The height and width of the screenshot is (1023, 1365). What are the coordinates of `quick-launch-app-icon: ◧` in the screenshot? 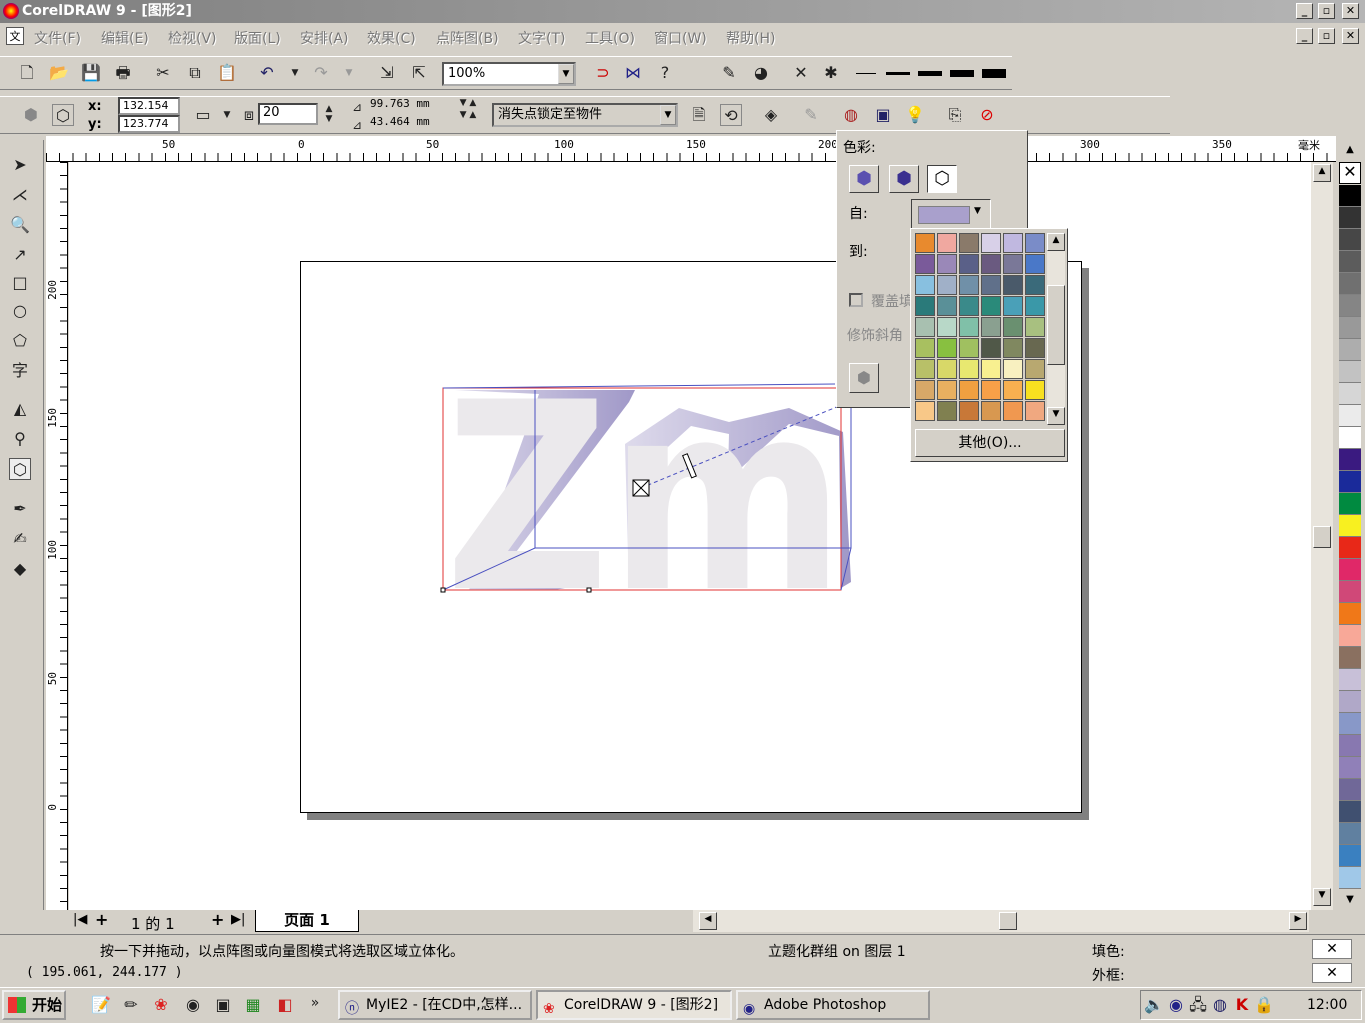 It's located at (285, 1005).